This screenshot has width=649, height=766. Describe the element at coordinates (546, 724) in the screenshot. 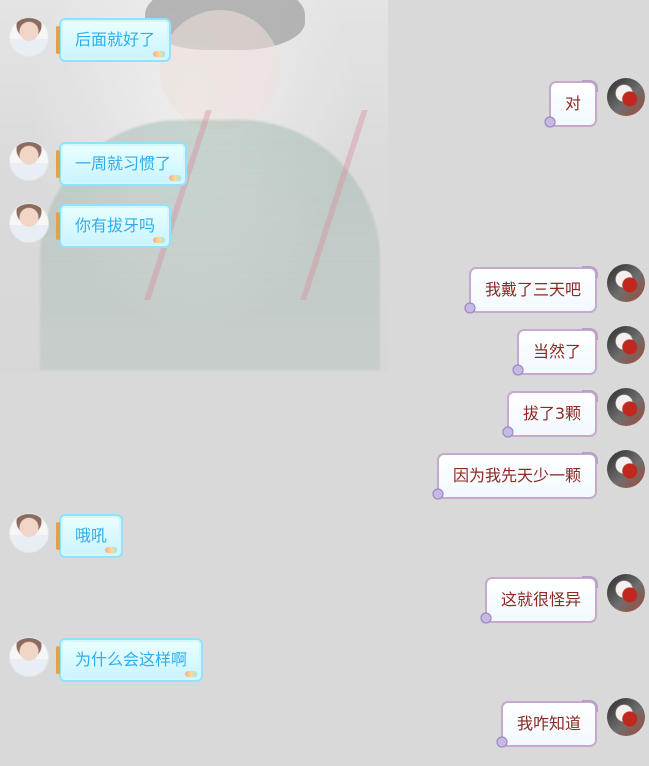

I see `message-bubble: 我咋知道` at that location.